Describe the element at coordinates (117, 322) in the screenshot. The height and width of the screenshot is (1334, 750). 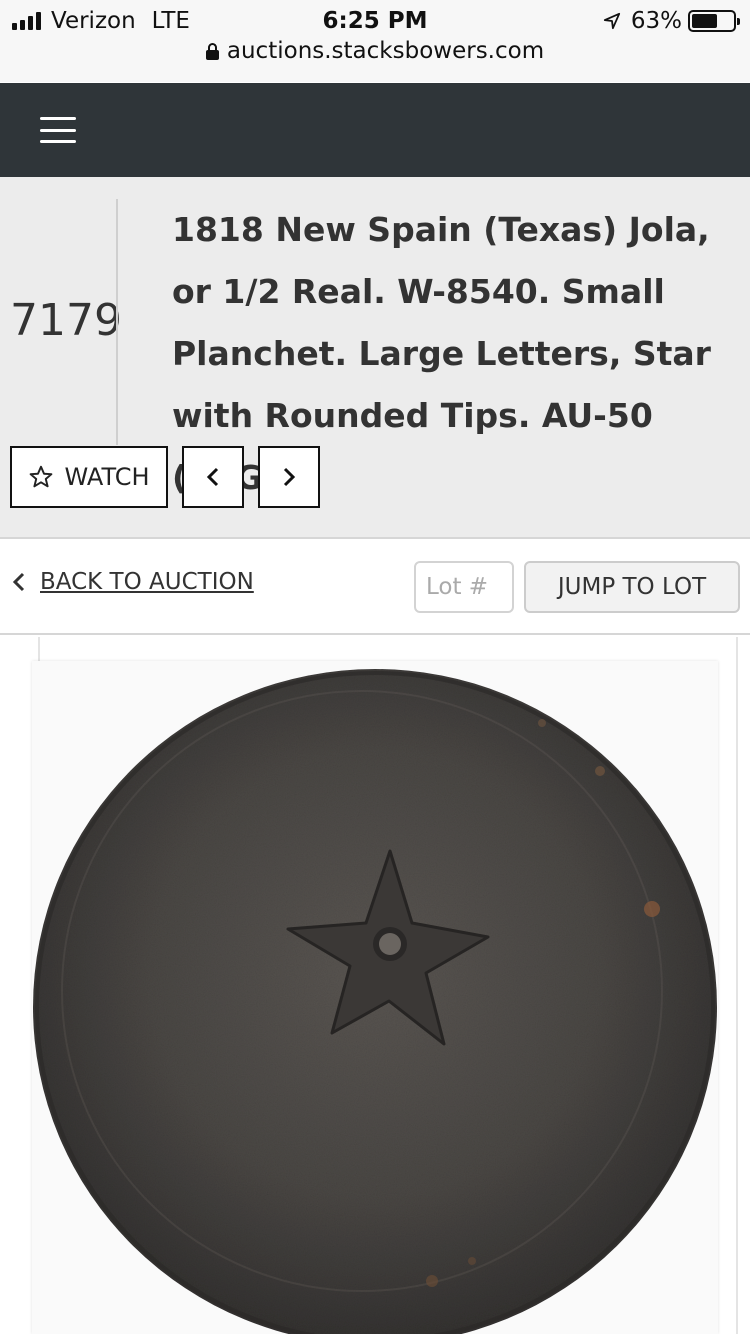
I see `lot-divider` at that location.